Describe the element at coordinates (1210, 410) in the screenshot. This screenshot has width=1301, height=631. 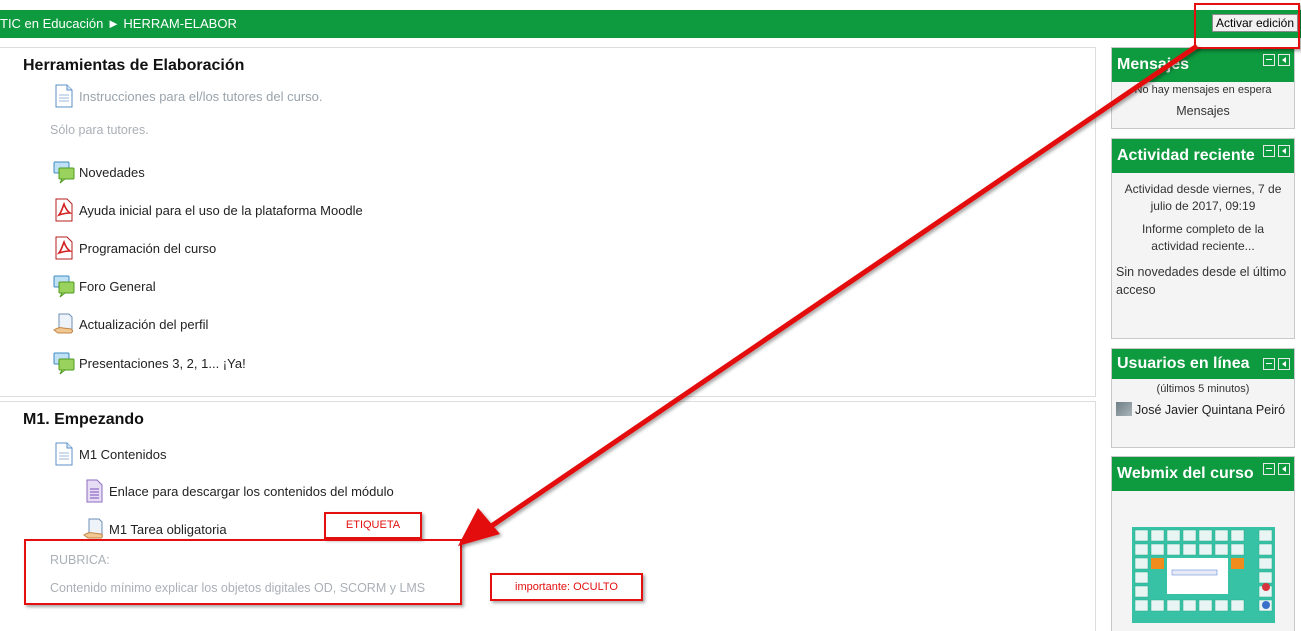
I see `user-name: José Javier Quintana Peiró` at that location.